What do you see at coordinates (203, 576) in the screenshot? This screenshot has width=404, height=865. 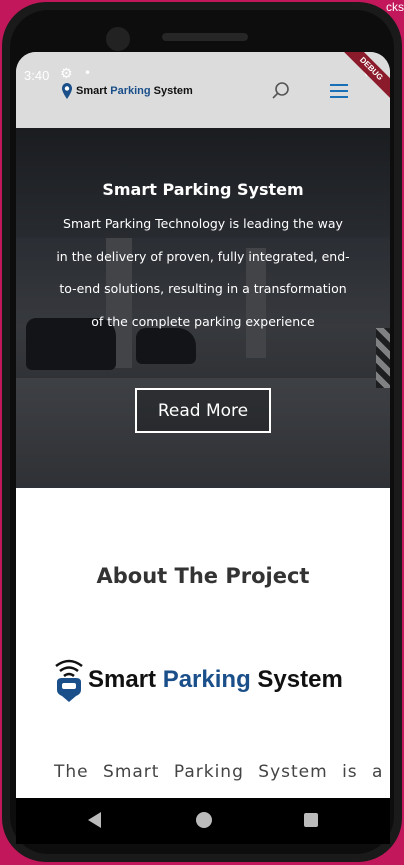 I see `about-title: About The Project` at bounding box center [203, 576].